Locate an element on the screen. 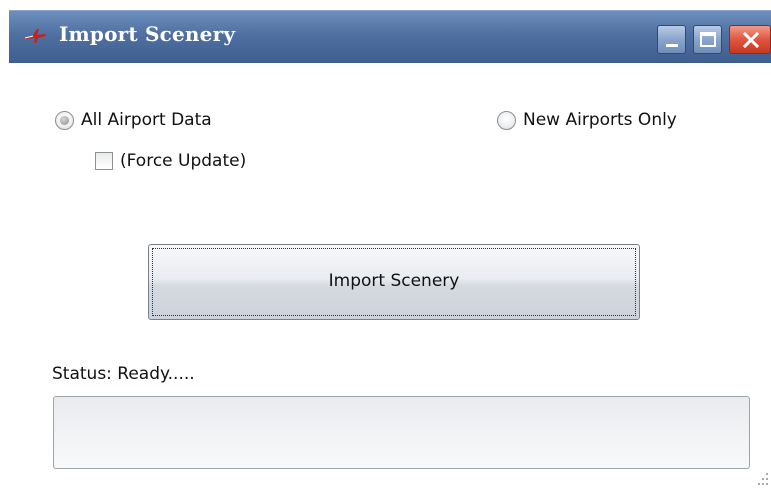 The height and width of the screenshot is (493, 771). all-airport-data-option: All Airport Data is located at coordinates (133, 120).